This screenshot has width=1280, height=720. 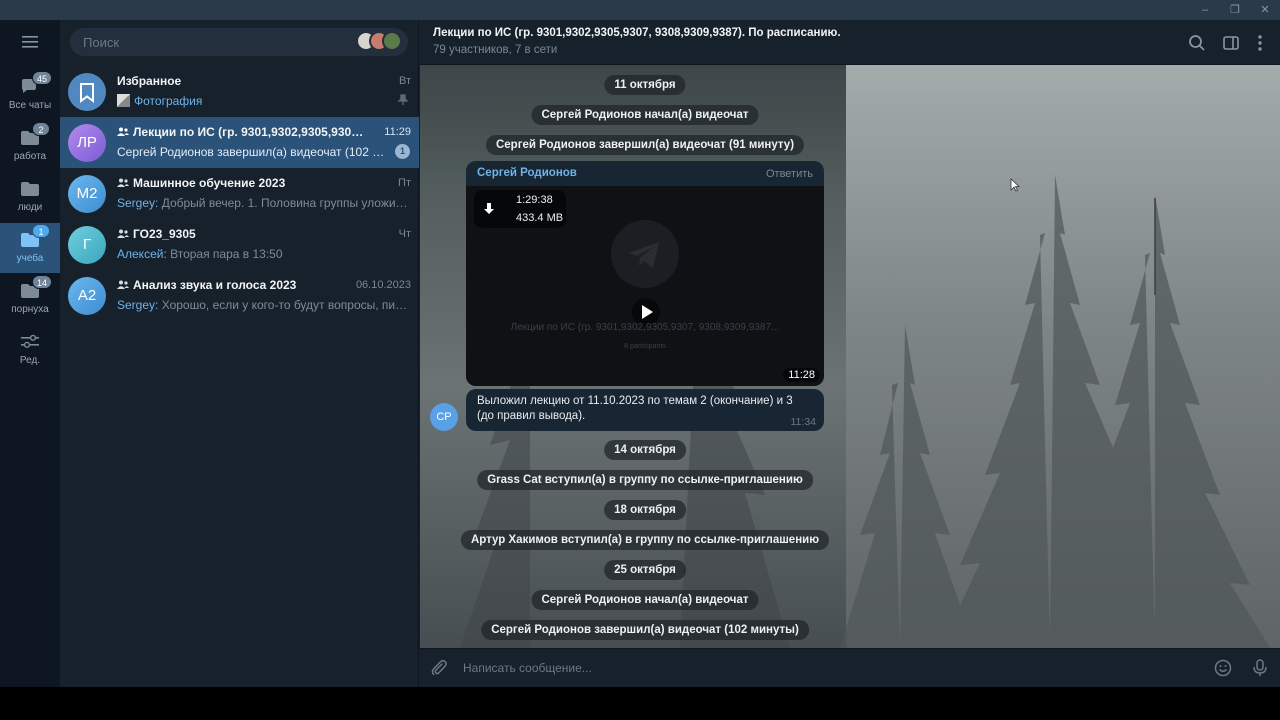 I want to click on folder-label: учеба, so click(x=30, y=258).